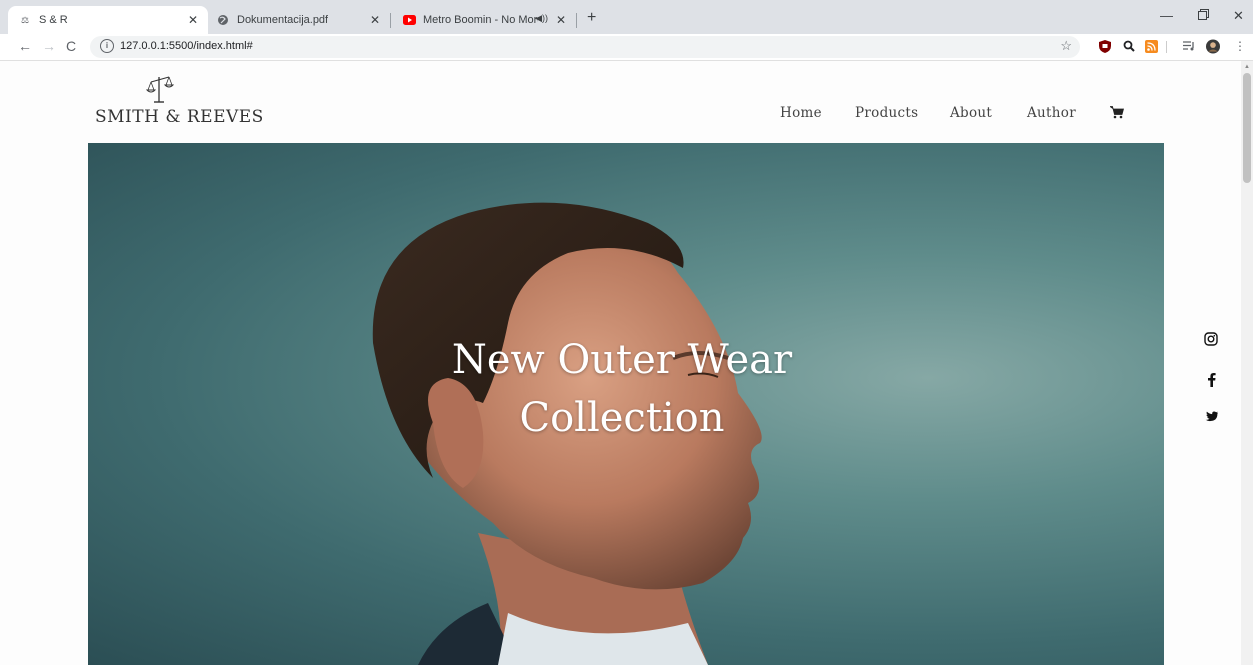 The image size is (1253, 665). I want to click on search-extension-icon, so click(1129, 46).